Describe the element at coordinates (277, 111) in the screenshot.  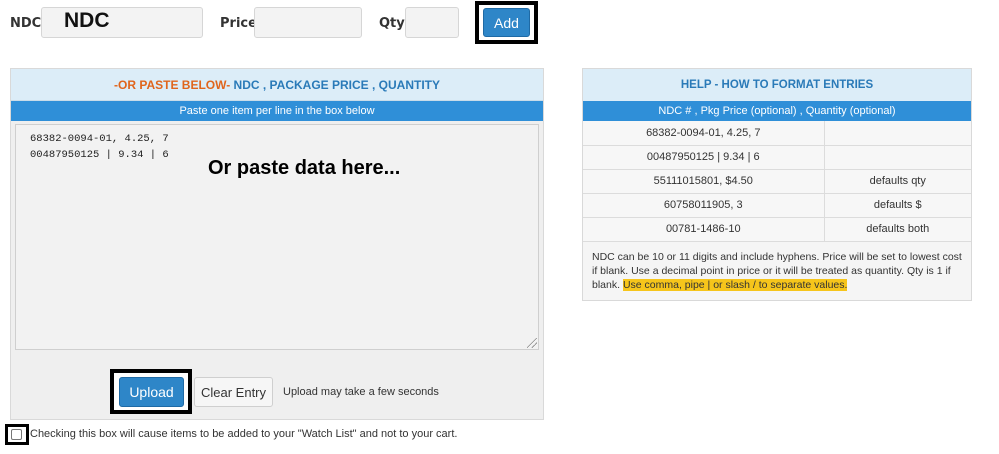
I see `paste-panel-subtitle: Paste one item per line in the box below` at that location.